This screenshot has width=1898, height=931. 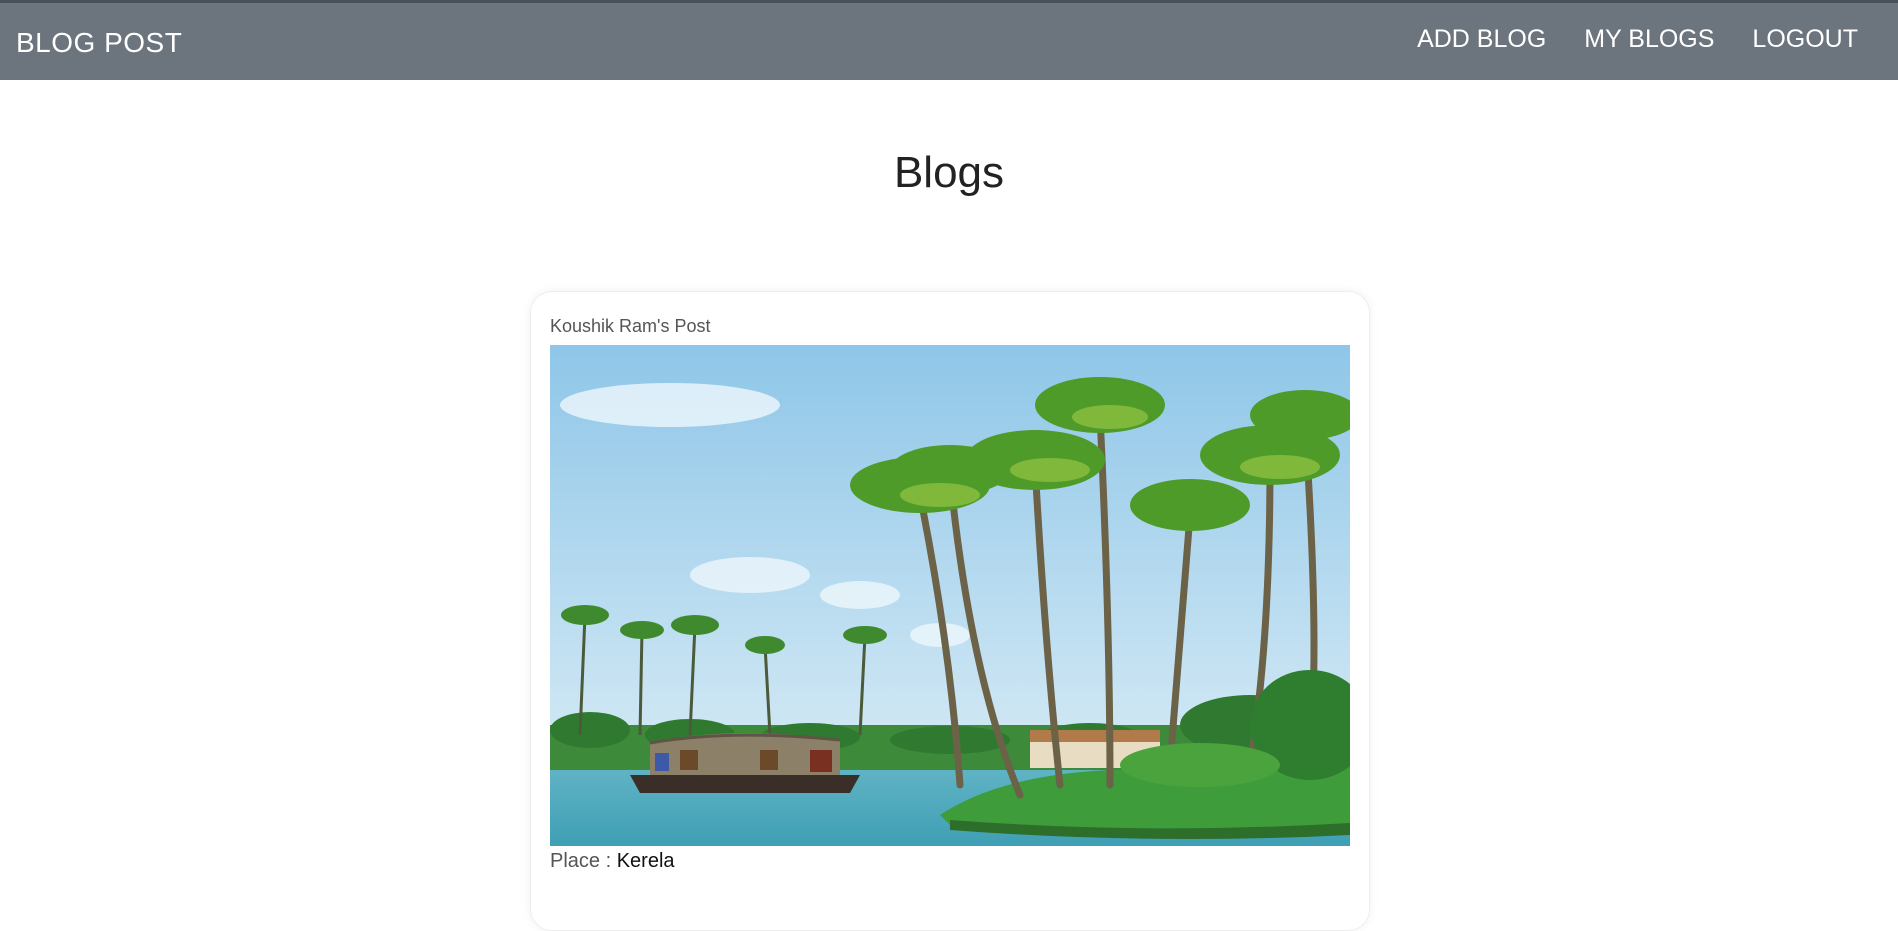 I want to click on post-place: Place : Kerela, so click(x=612, y=861).